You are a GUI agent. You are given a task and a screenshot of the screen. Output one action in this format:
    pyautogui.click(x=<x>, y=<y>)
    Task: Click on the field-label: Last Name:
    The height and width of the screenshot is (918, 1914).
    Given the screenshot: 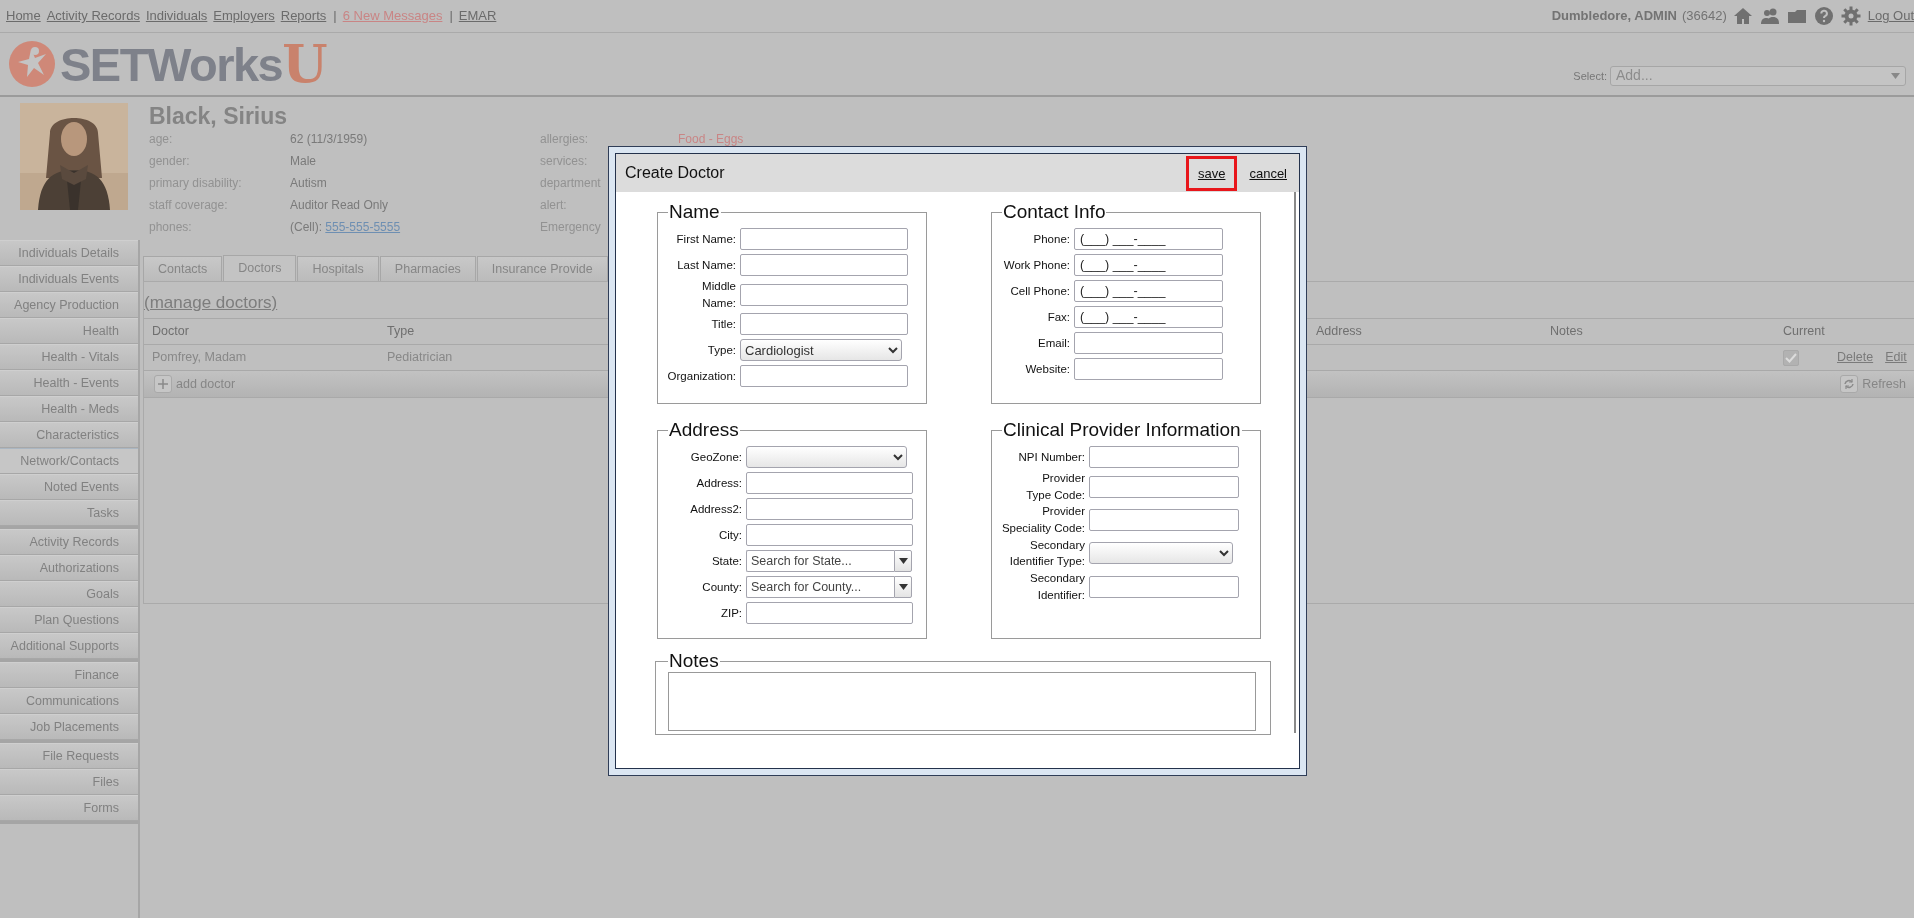 What is the action you would take?
    pyautogui.click(x=706, y=265)
    